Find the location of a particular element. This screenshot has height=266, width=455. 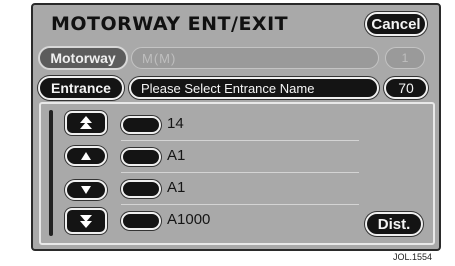

page-down-button is located at coordinates (86, 221).